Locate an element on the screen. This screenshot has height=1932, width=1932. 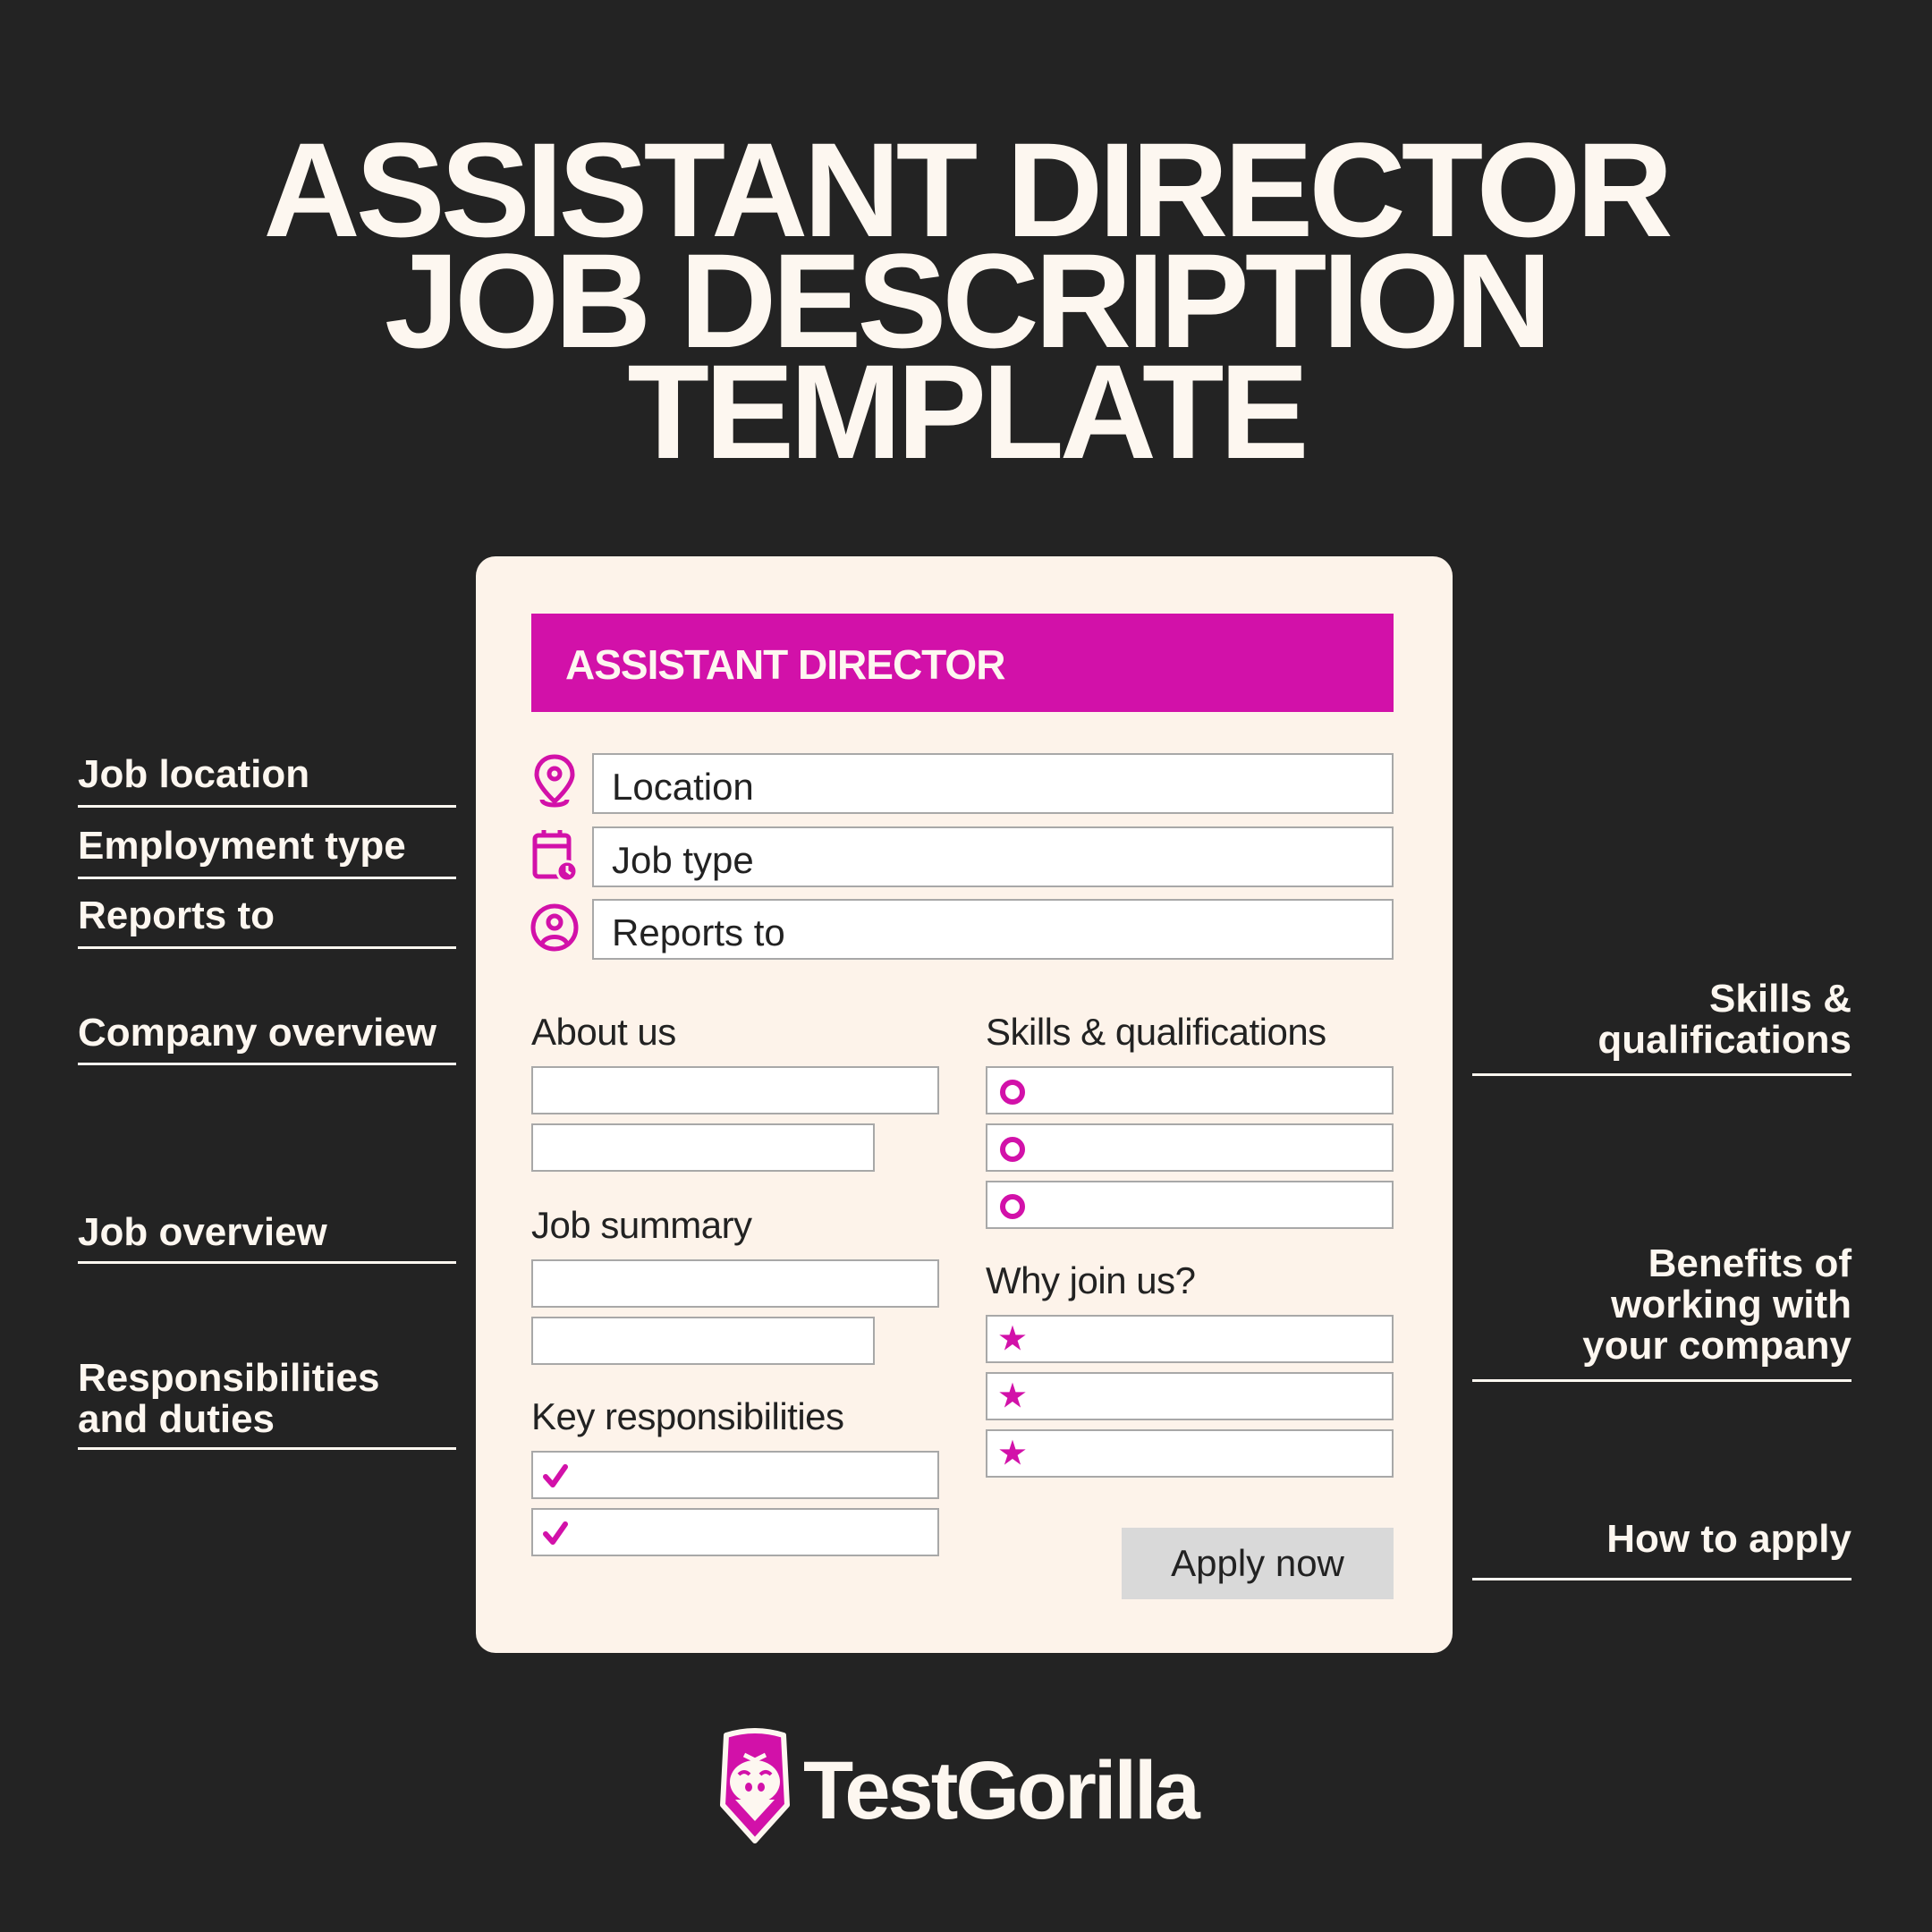
job-title: ASSISTANT DIRECTOR is located at coordinates (785, 664).